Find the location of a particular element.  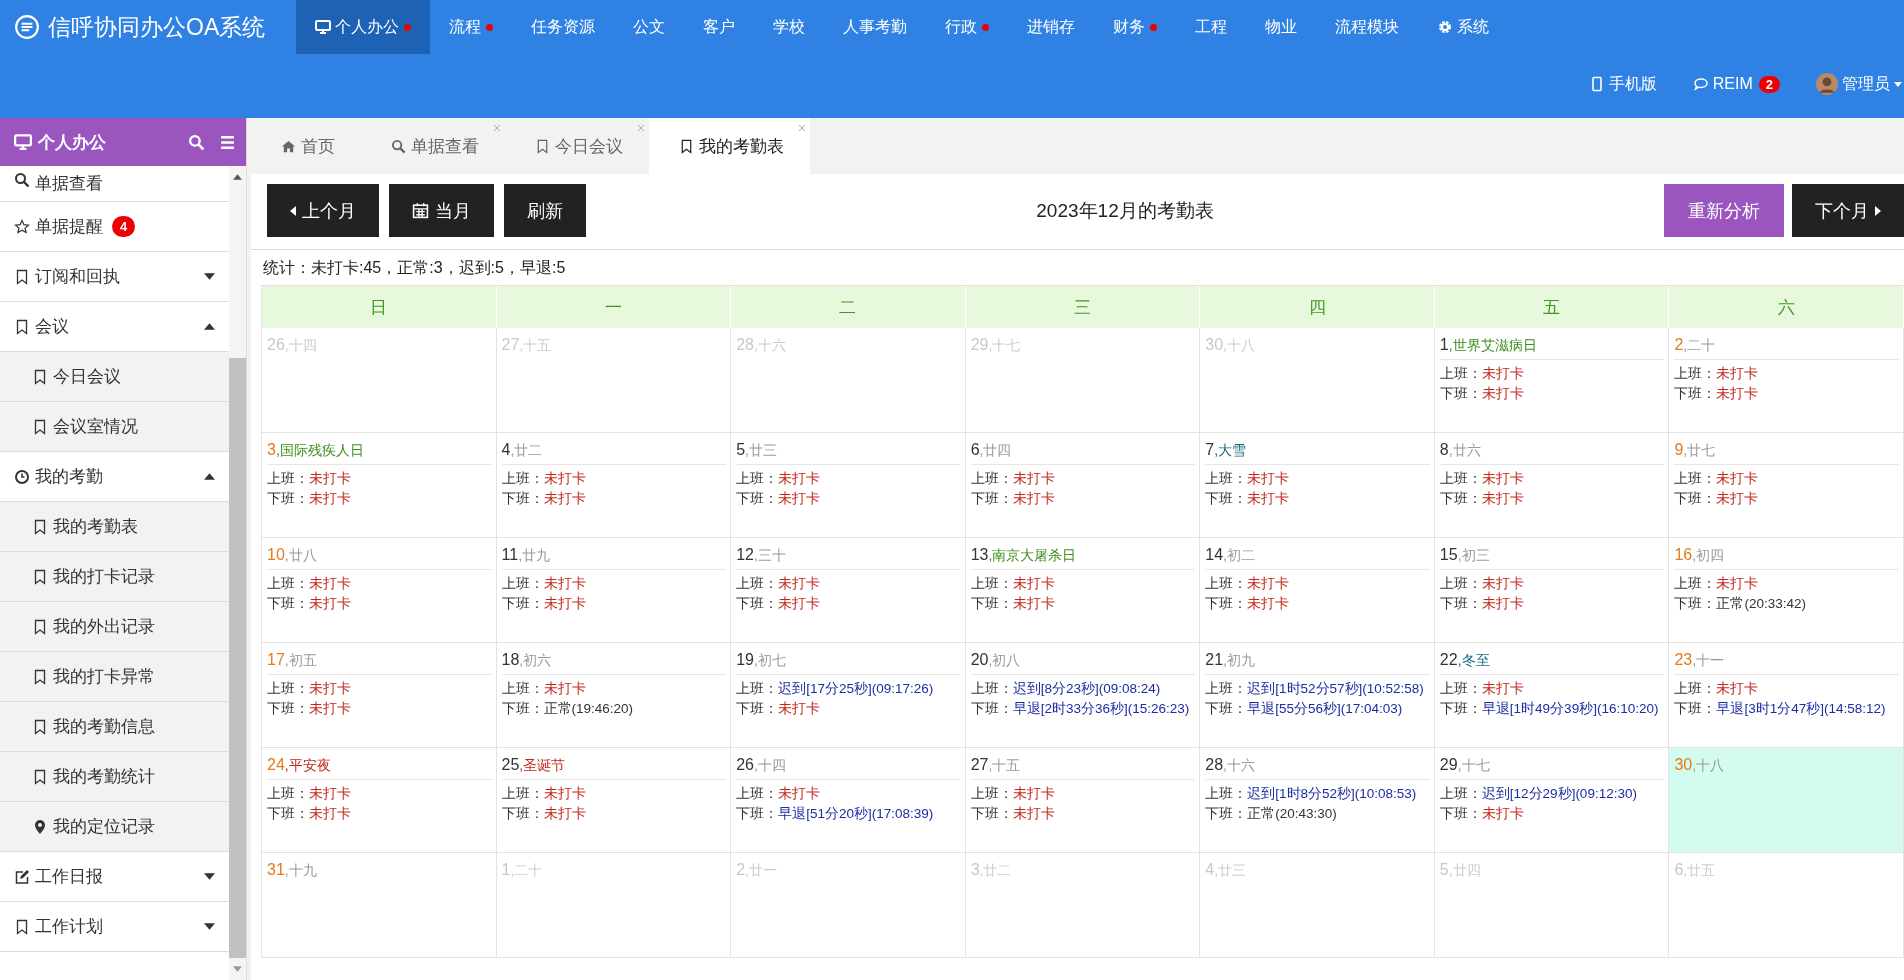

reanalyze-button: 重新分析 is located at coordinates (1724, 210).